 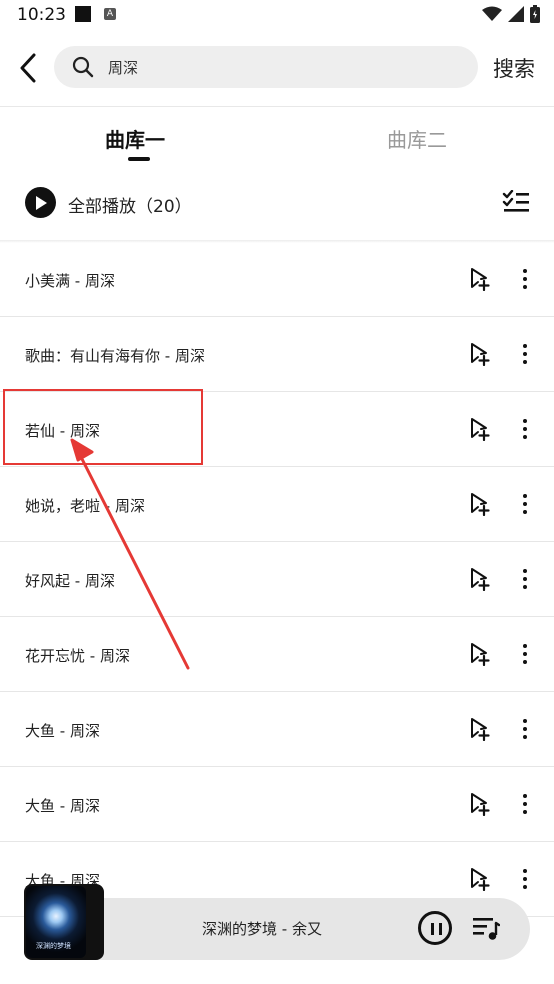 I want to click on search-input, so click(x=278, y=67).